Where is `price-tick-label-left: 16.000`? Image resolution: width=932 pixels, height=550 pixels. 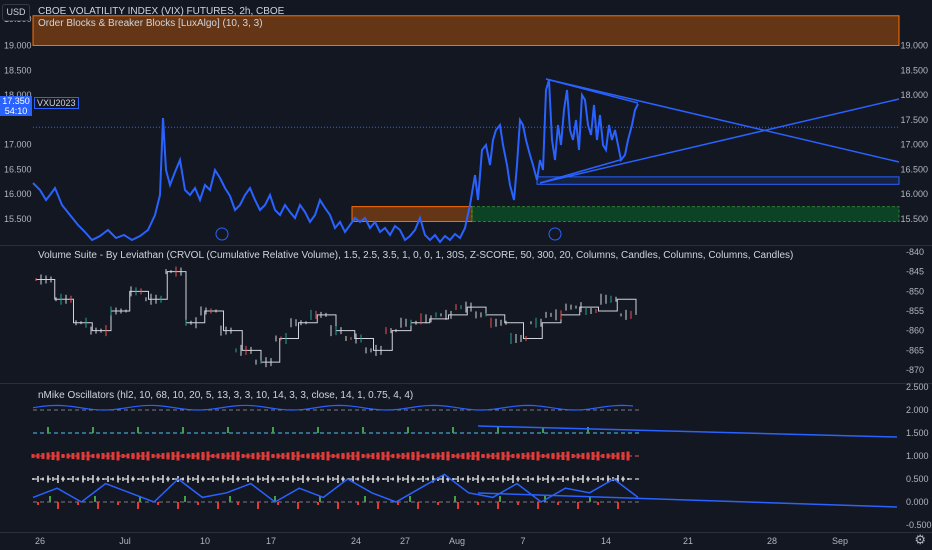 price-tick-label-left: 16.000 is located at coordinates (18, 194).